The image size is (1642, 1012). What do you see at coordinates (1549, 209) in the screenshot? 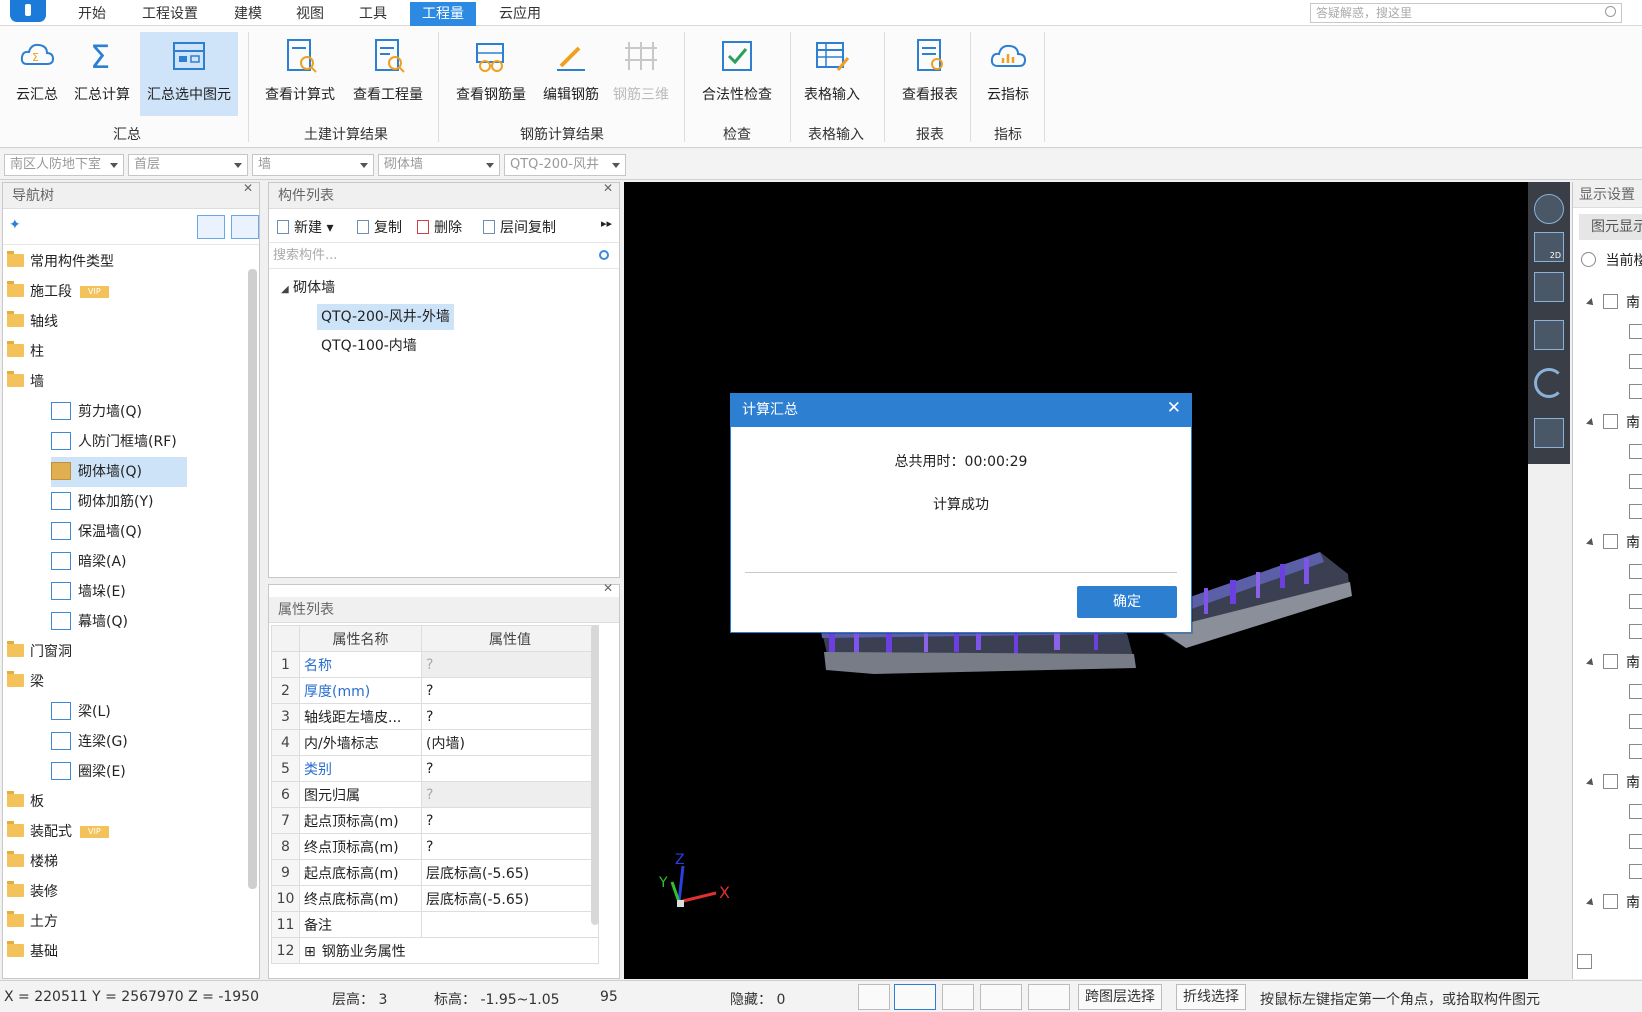
I see `orbit-icon` at bounding box center [1549, 209].